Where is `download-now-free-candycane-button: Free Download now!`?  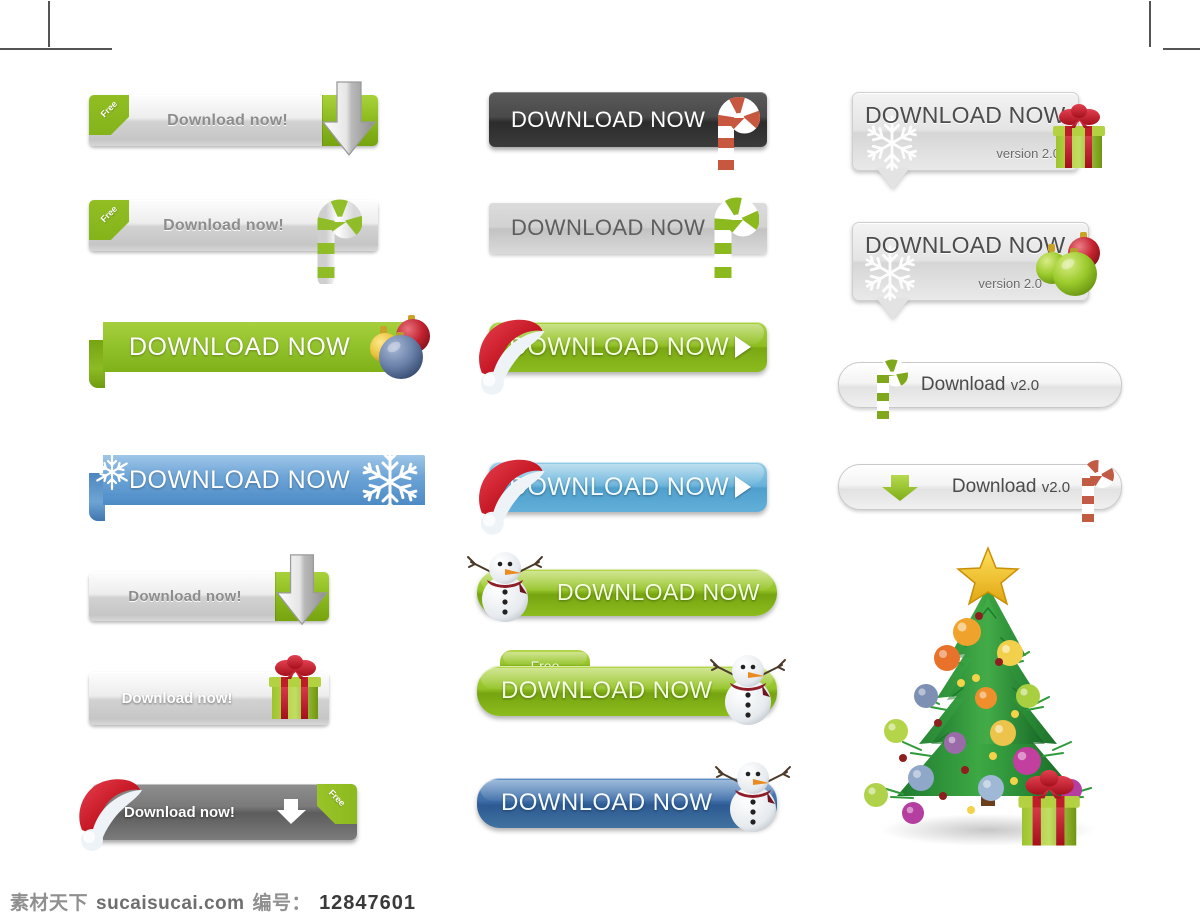 download-now-free-candycane-button: Free Download now! is located at coordinates (233, 225).